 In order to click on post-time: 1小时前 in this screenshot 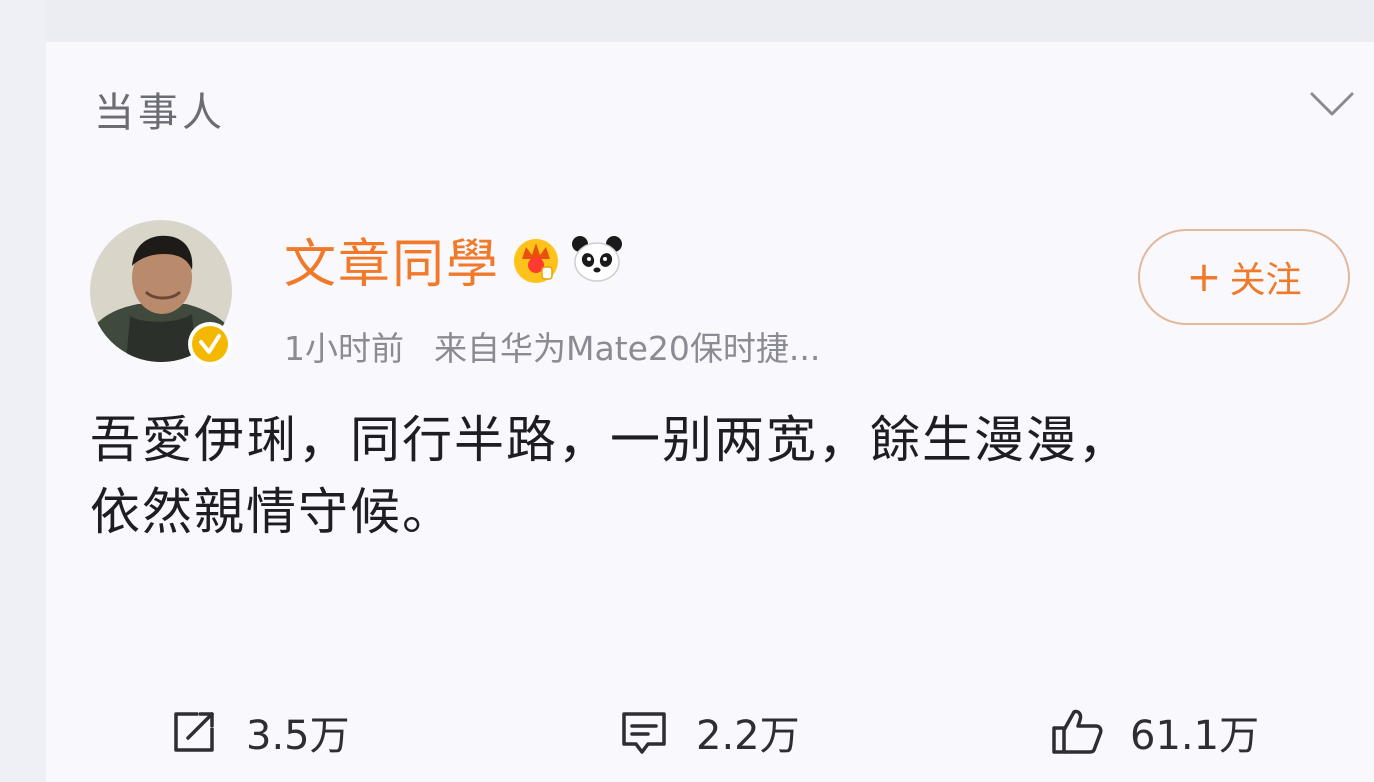, I will do `click(344, 348)`.